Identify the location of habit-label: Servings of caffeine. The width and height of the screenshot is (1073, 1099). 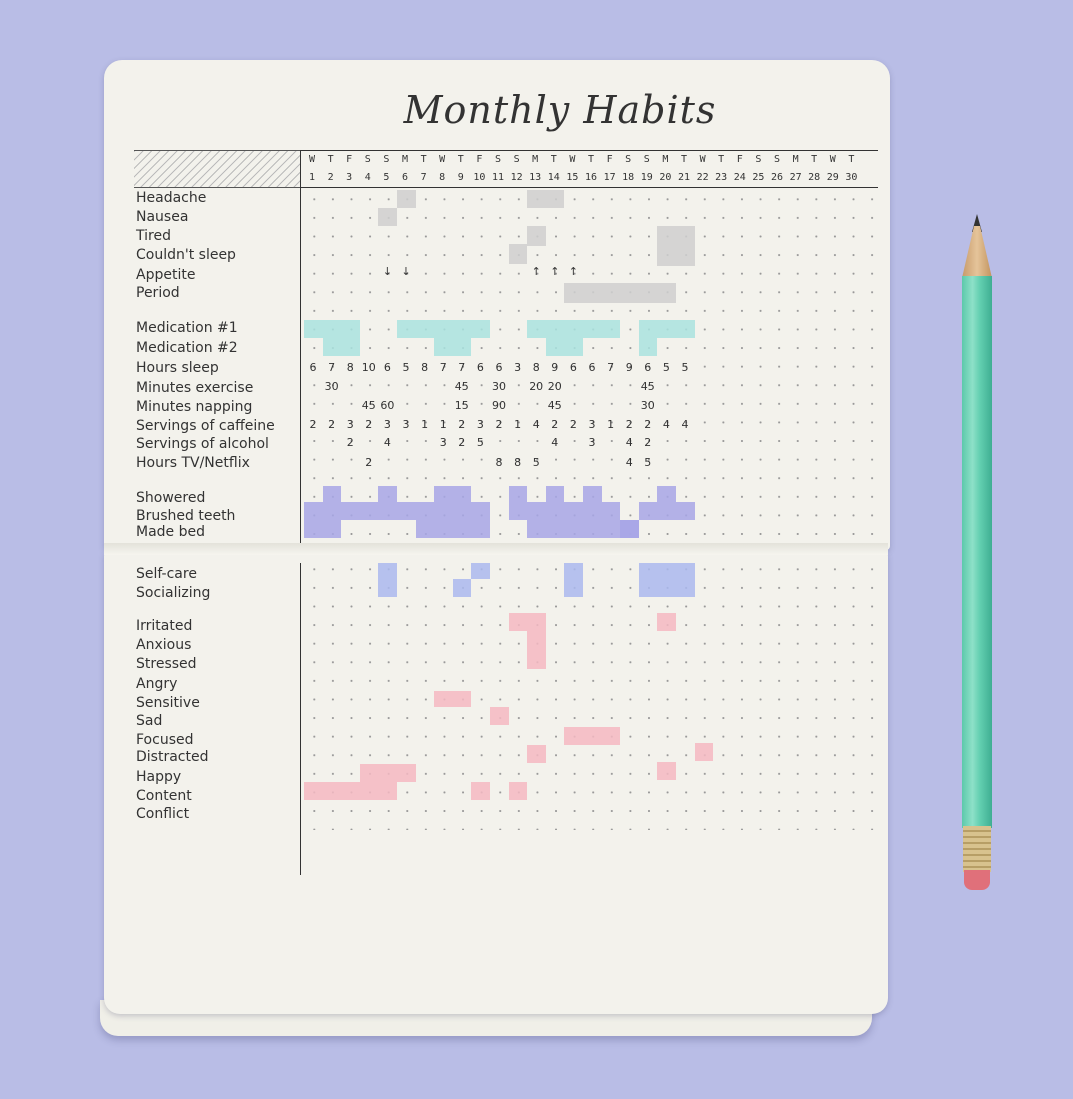
(205, 426).